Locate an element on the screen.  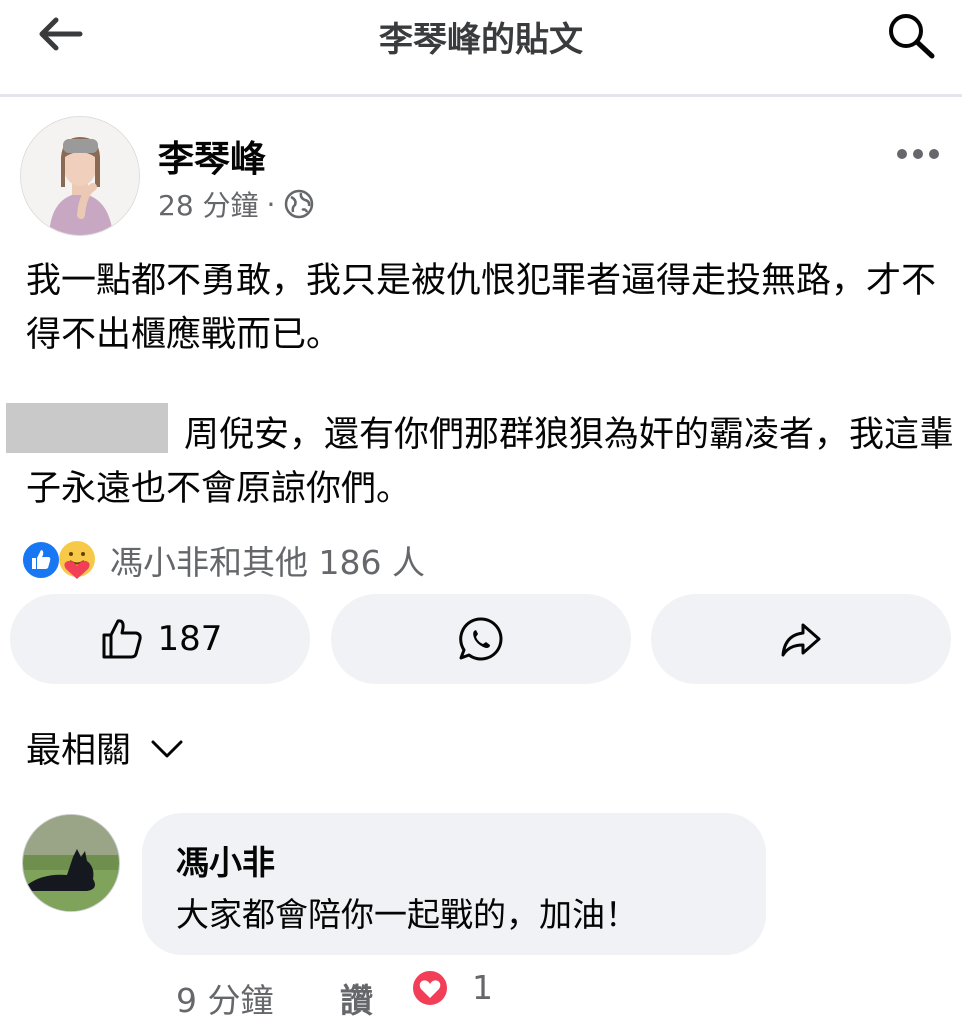
whatsapp-share-button is located at coordinates (481, 639).